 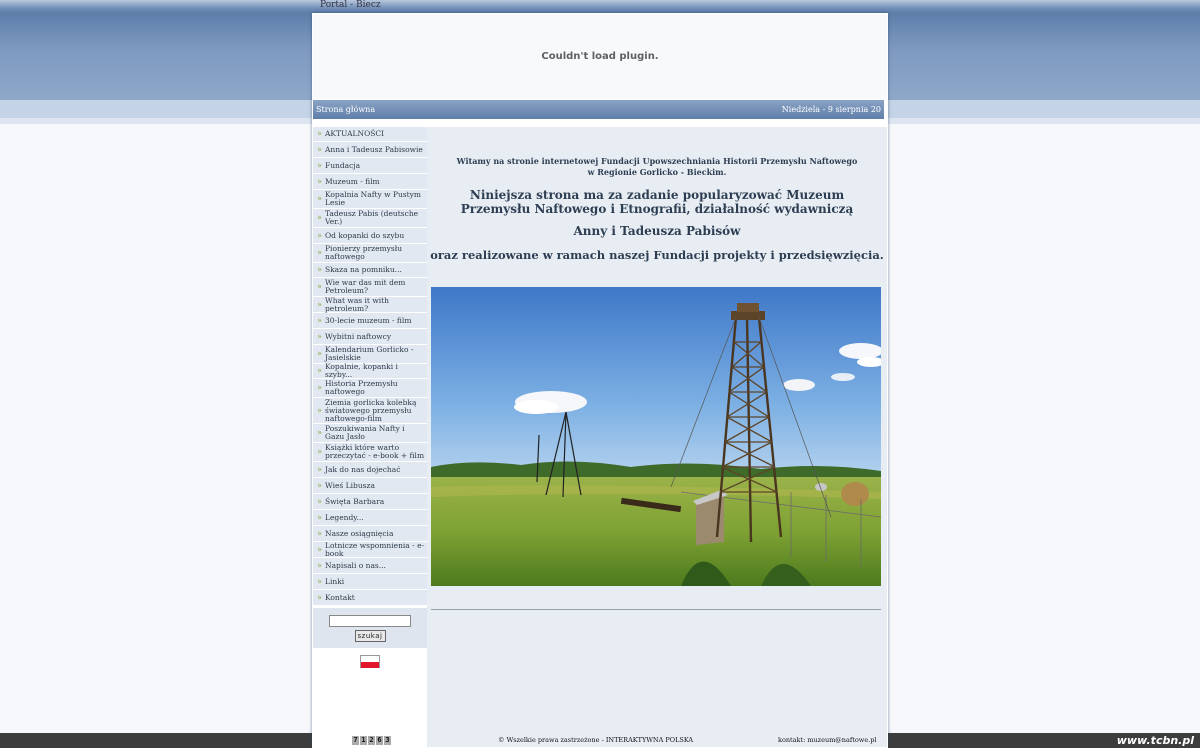 What do you see at coordinates (355, 133) in the screenshot?
I see `sidebar-menu-item-label: AKTUALNOŚCI` at bounding box center [355, 133].